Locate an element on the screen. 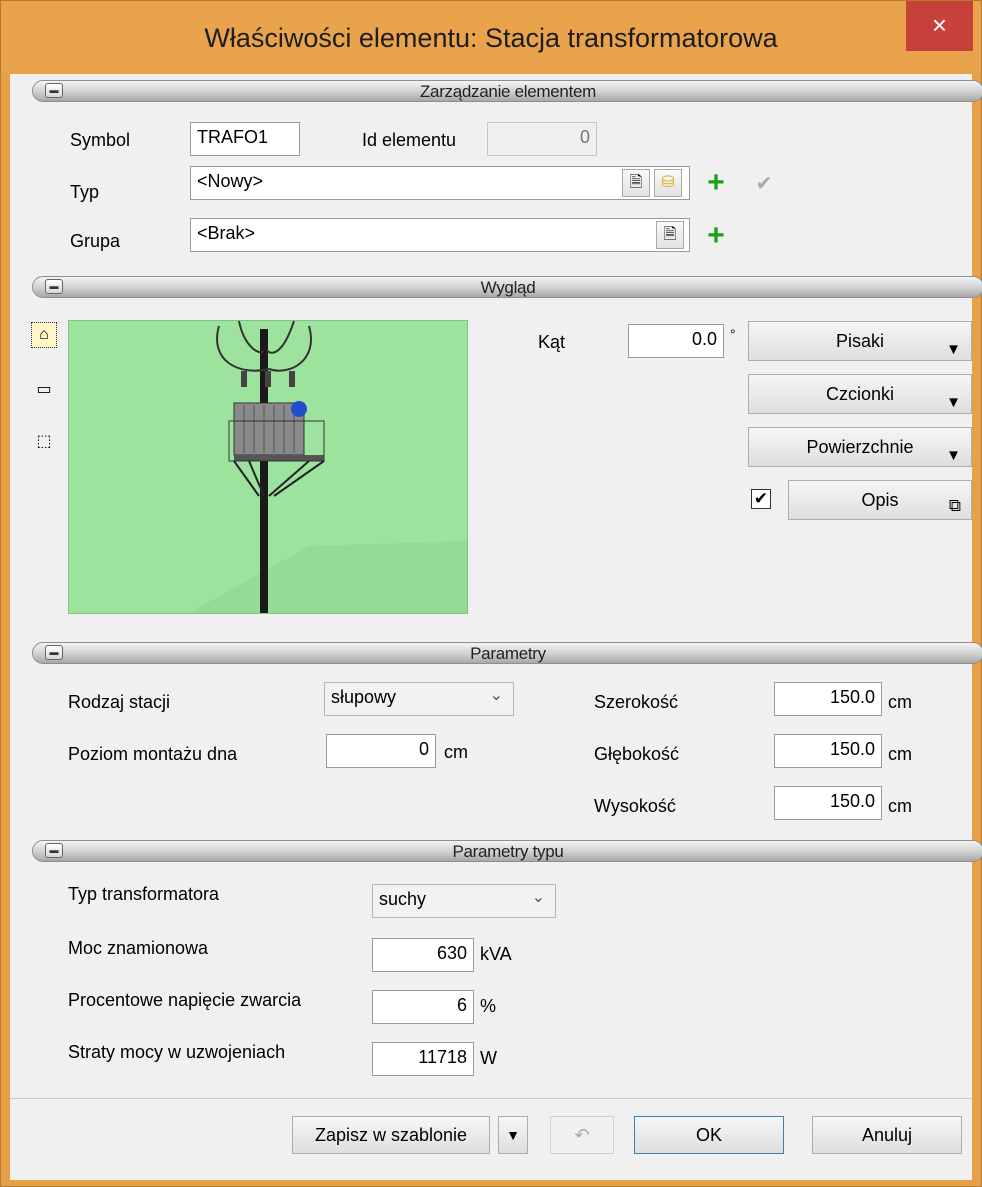 The width and height of the screenshot is (982, 1187). preview-3d is located at coordinates (268, 467).